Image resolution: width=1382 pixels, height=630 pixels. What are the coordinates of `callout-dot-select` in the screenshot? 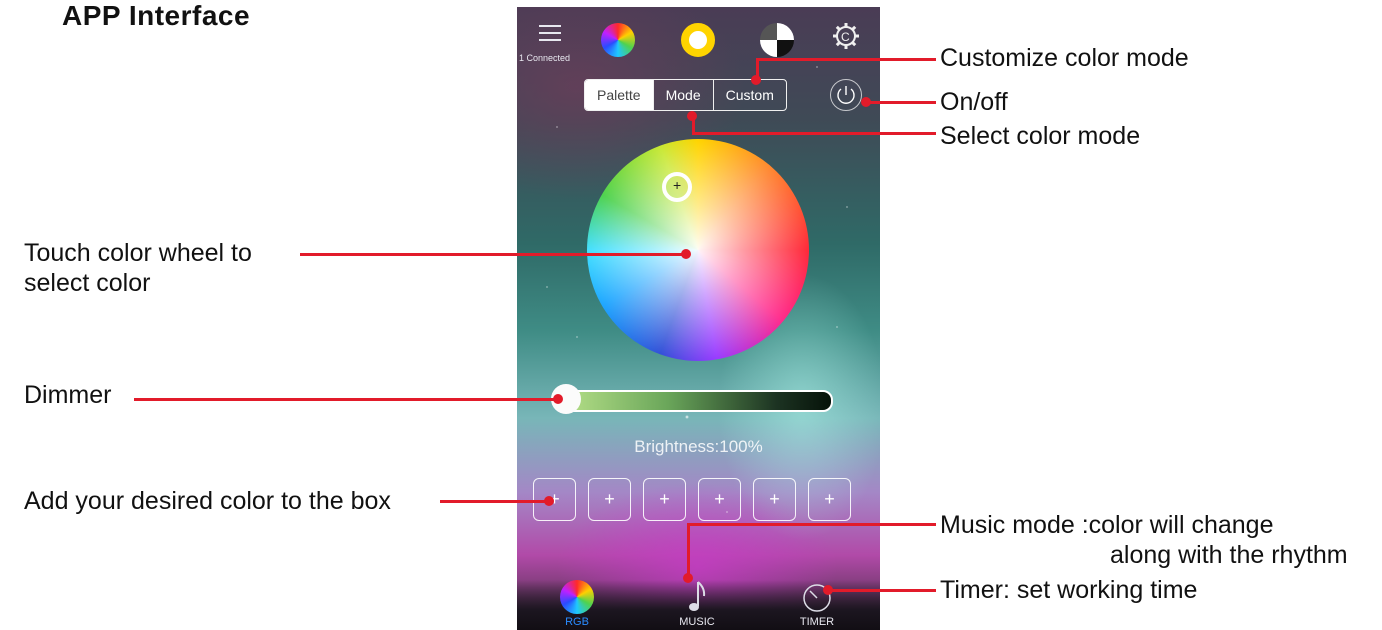 It's located at (692, 116).